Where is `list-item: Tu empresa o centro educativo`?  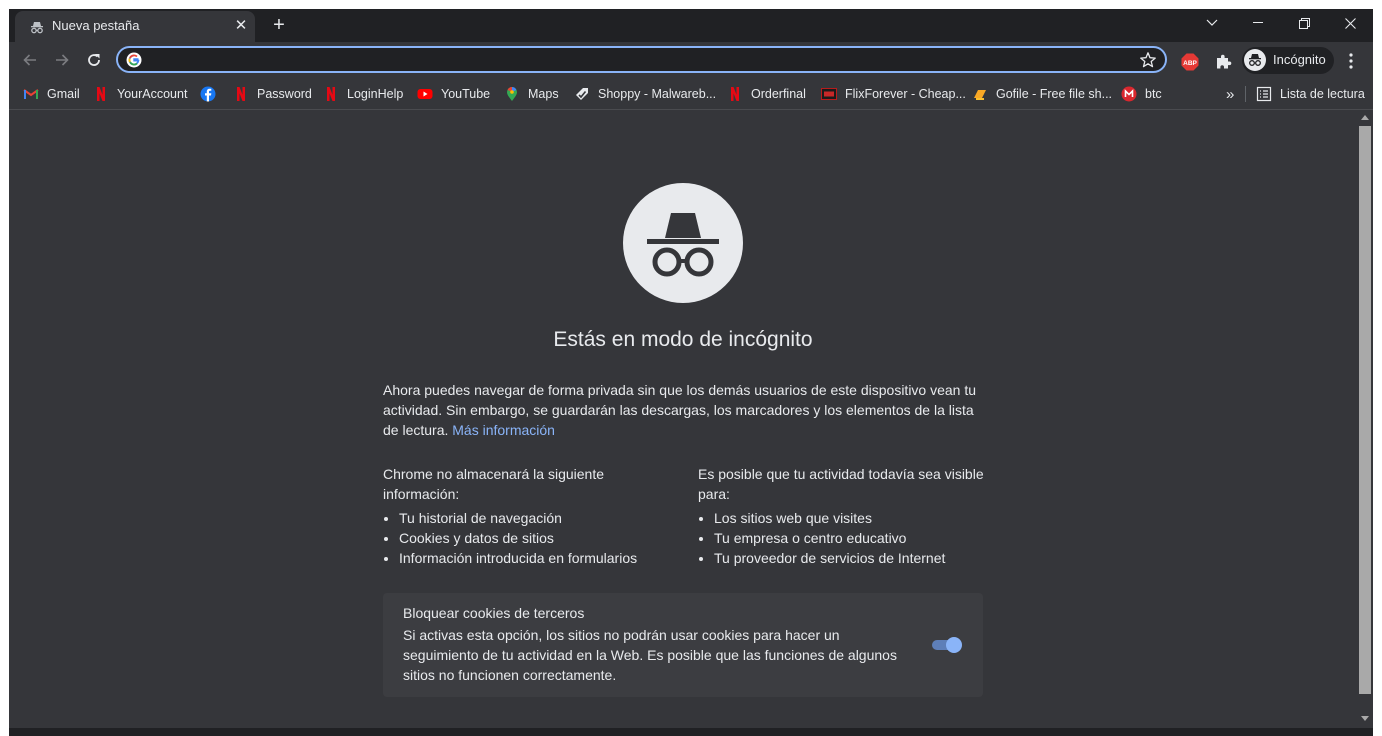 list-item: Tu empresa o centro educativo is located at coordinates (856, 538).